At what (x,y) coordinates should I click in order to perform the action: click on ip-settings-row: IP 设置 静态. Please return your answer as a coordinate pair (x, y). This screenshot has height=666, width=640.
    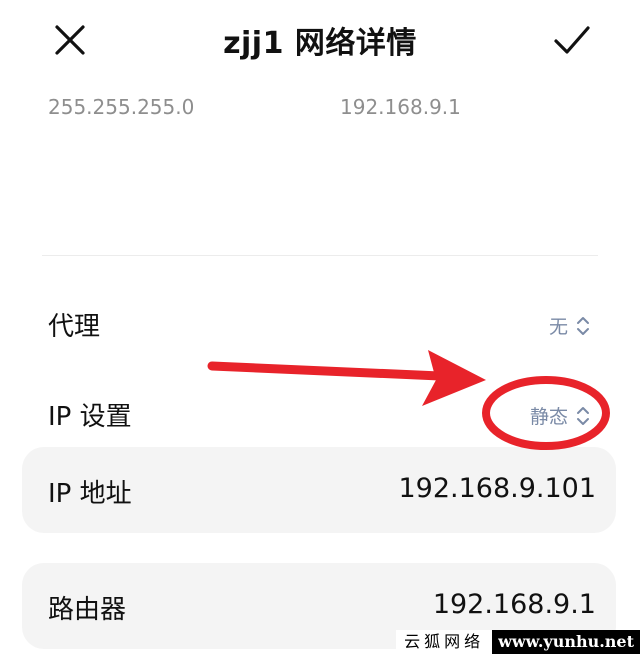
    Looking at the image, I should click on (320, 415).